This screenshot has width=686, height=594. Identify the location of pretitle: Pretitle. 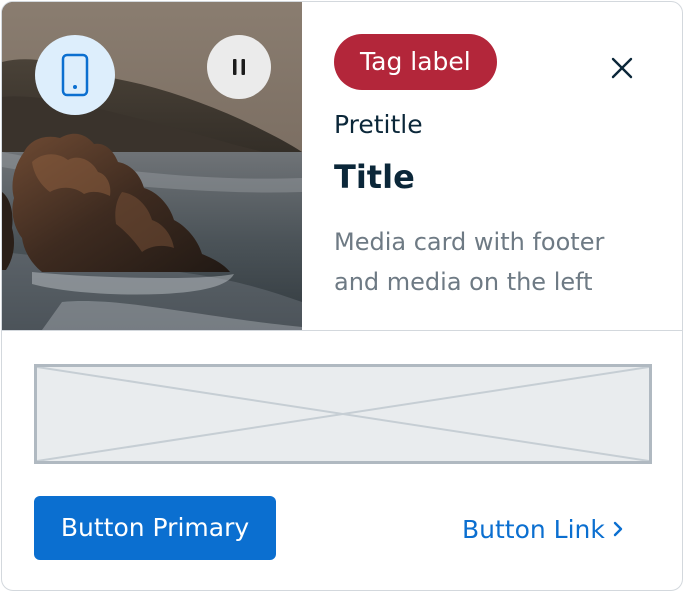
(378, 124).